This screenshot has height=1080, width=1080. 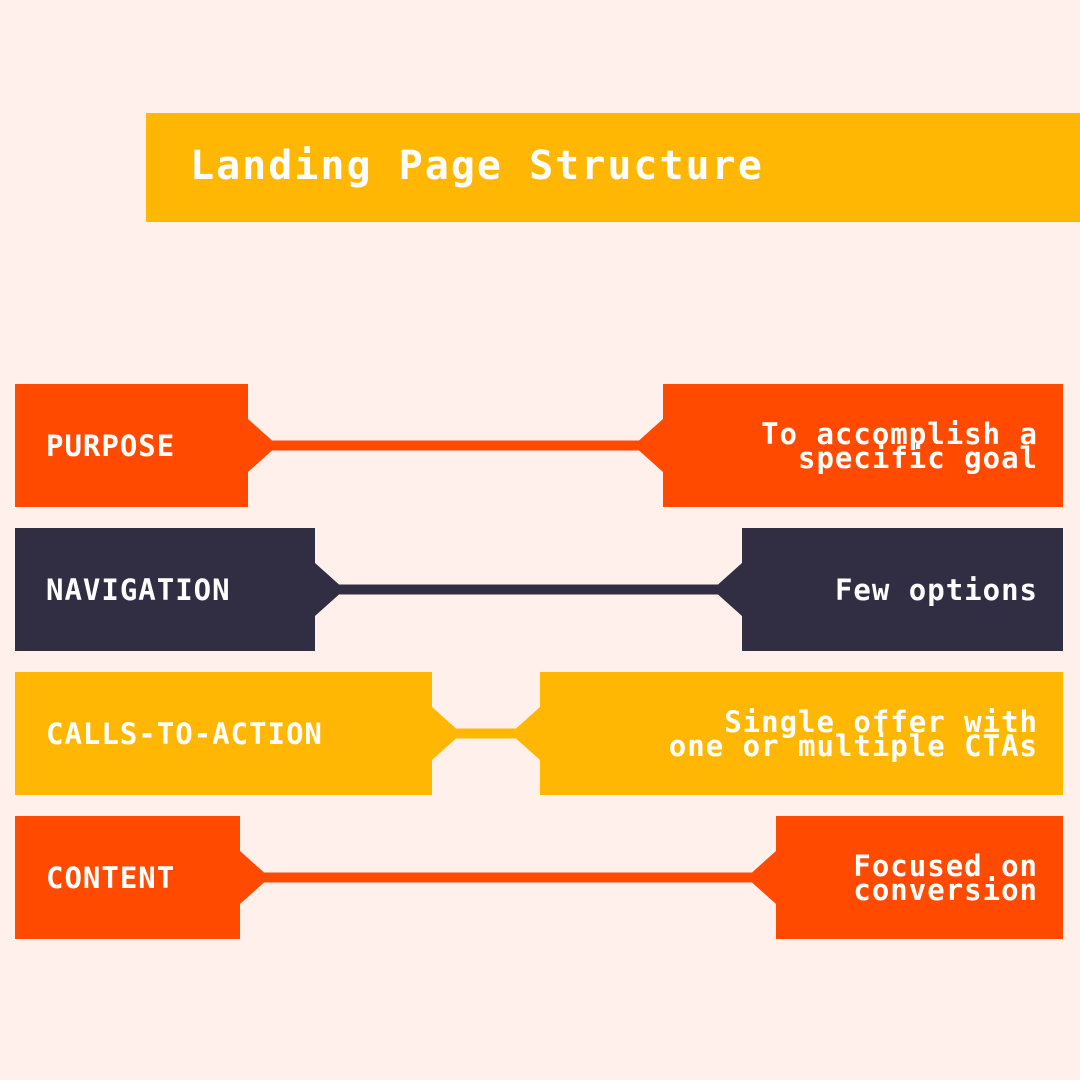 What do you see at coordinates (540, 589) in the screenshot?
I see `row-navigation: NAVIGATION Few options` at bounding box center [540, 589].